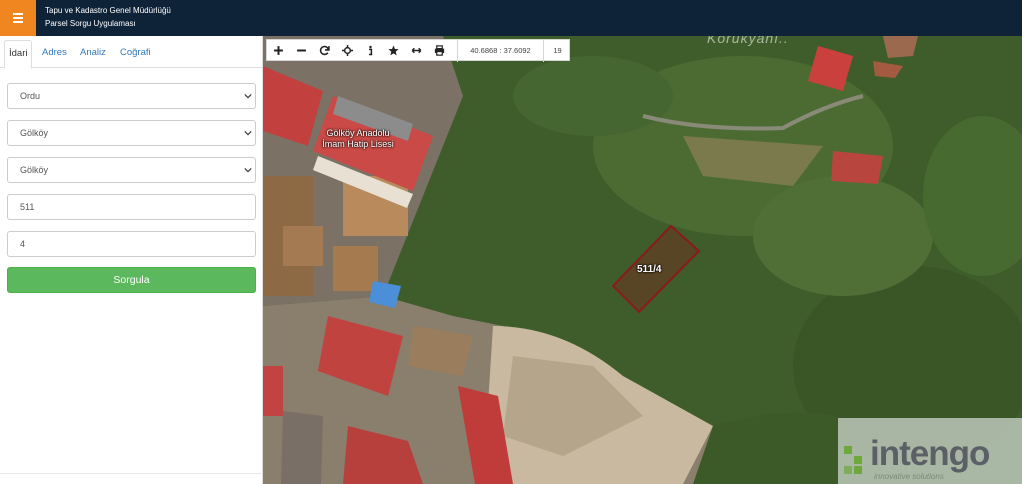  What do you see at coordinates (18, 54) in the screenshot?
I see `tab-idari: İdari` at bounding box center [18, 54].